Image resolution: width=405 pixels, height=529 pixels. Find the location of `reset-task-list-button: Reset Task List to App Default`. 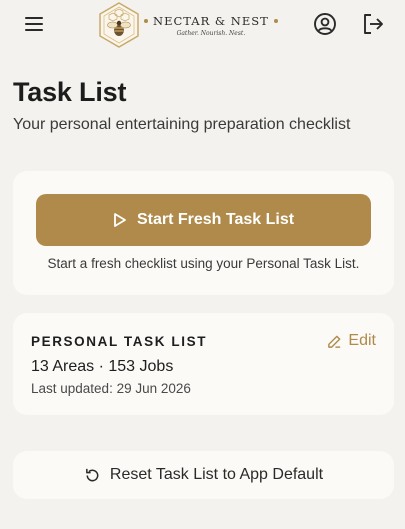

reset-task-list-button: Reset Task List to App Default is located at coordinates (203, 475).